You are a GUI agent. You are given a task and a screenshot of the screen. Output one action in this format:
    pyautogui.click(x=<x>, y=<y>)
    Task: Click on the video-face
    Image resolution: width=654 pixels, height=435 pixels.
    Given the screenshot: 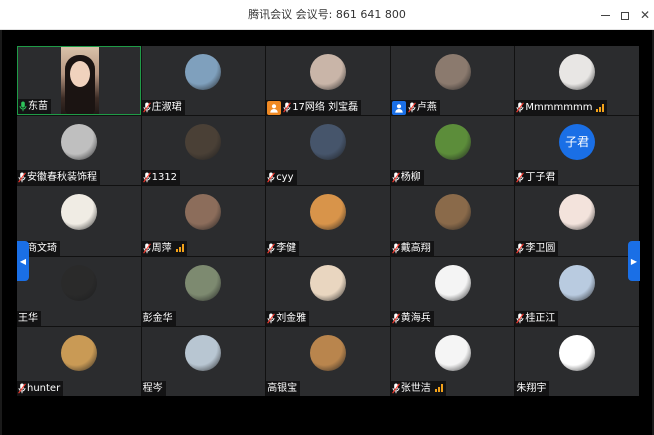 What is the action you would take?
    pyautogui.click(x=80, y=74)
    